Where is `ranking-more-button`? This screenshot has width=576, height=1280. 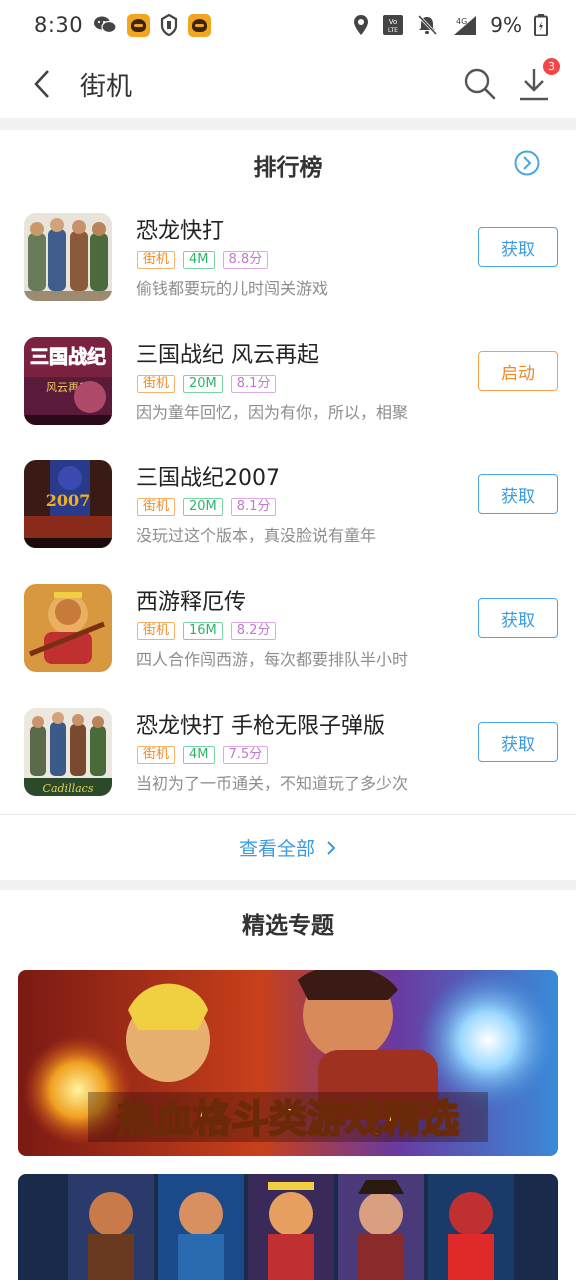
ranking-more-button is located at coordinates (527, 163).